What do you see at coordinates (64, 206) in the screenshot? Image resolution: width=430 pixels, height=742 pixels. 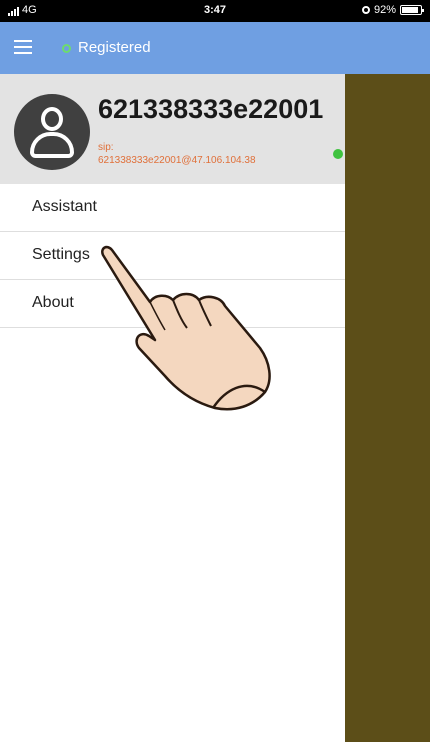 I see `menu-item-label: Assistant` at bounding box center [64, 206].